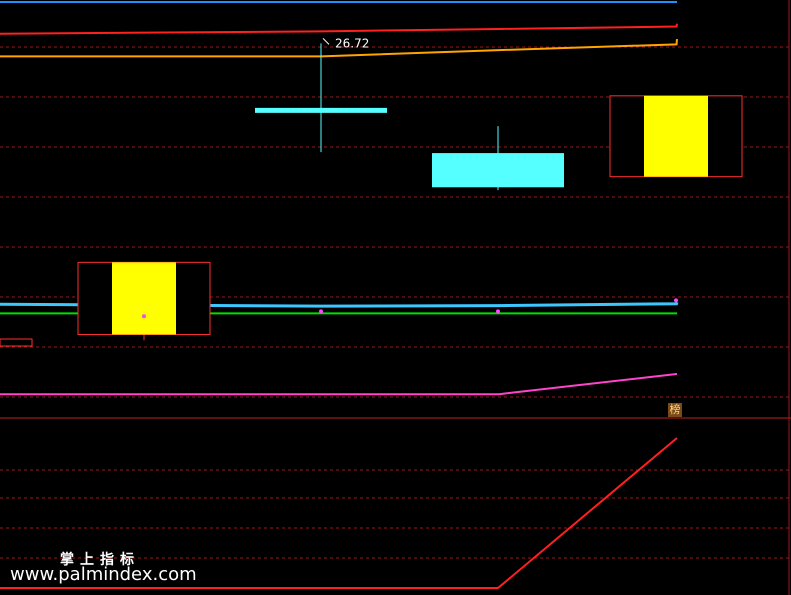 This screenshot has height=595, width=791. I want to click on annotation-label: 26.72, so click(352, 43).